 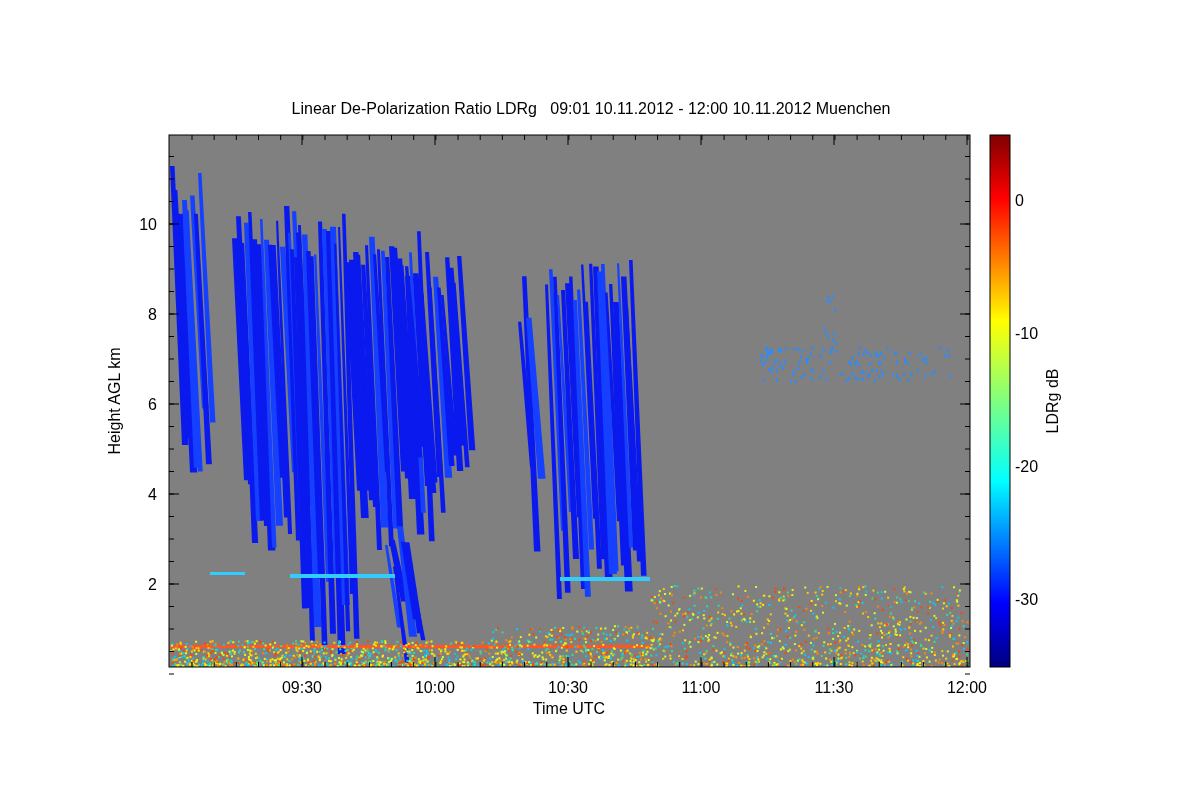 What do you see at coordinates (302, 687) in the screenshot?
I see `x-tick-label: 09:30` at bounding box center [302, 687].